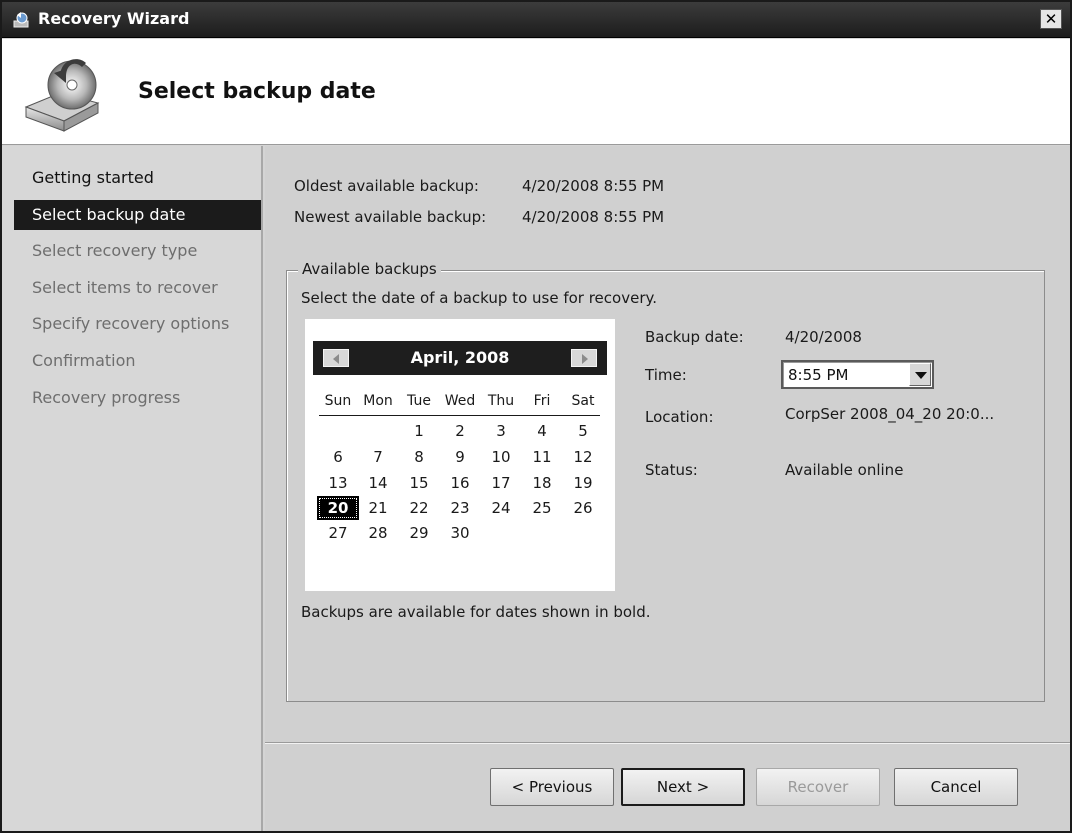 The height and width of the screenshot is (833, 1072). I want to click on calendar-day: 6, so click(338, 457).